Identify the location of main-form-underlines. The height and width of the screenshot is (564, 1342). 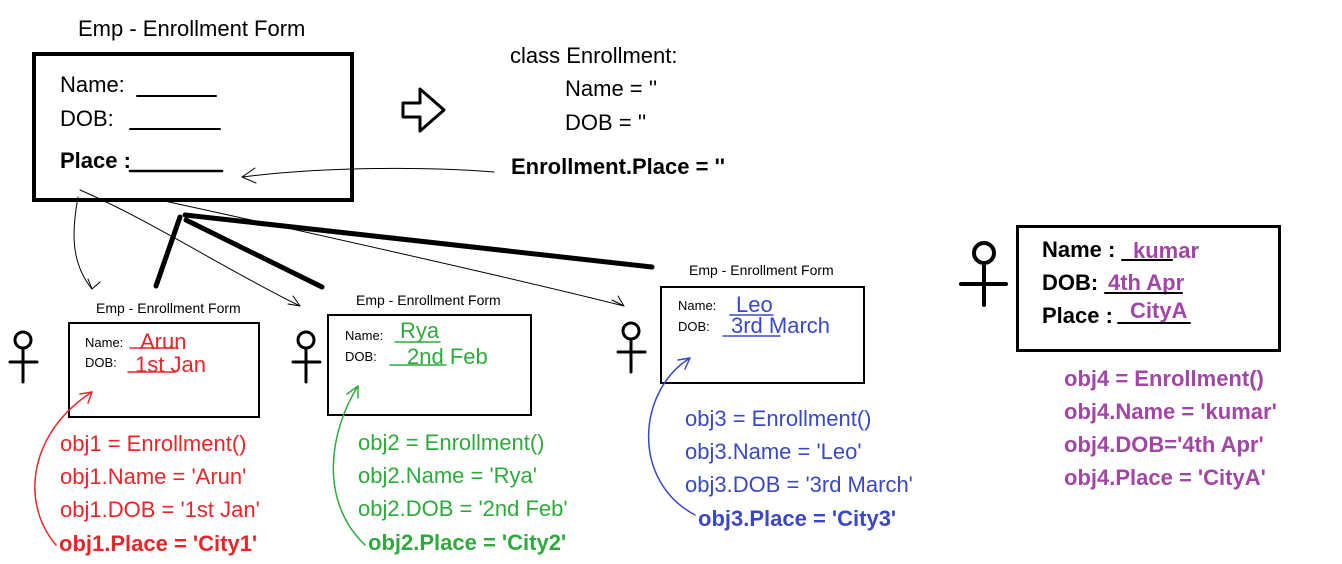
(176, 134).